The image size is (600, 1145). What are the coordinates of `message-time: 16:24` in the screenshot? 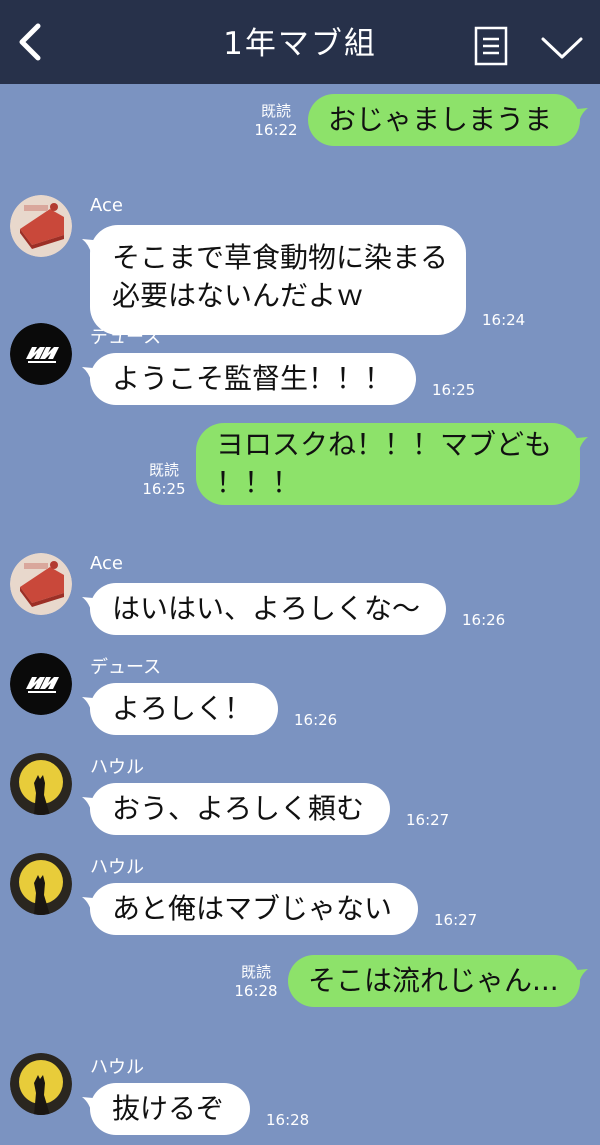 It's located at (504, 320).